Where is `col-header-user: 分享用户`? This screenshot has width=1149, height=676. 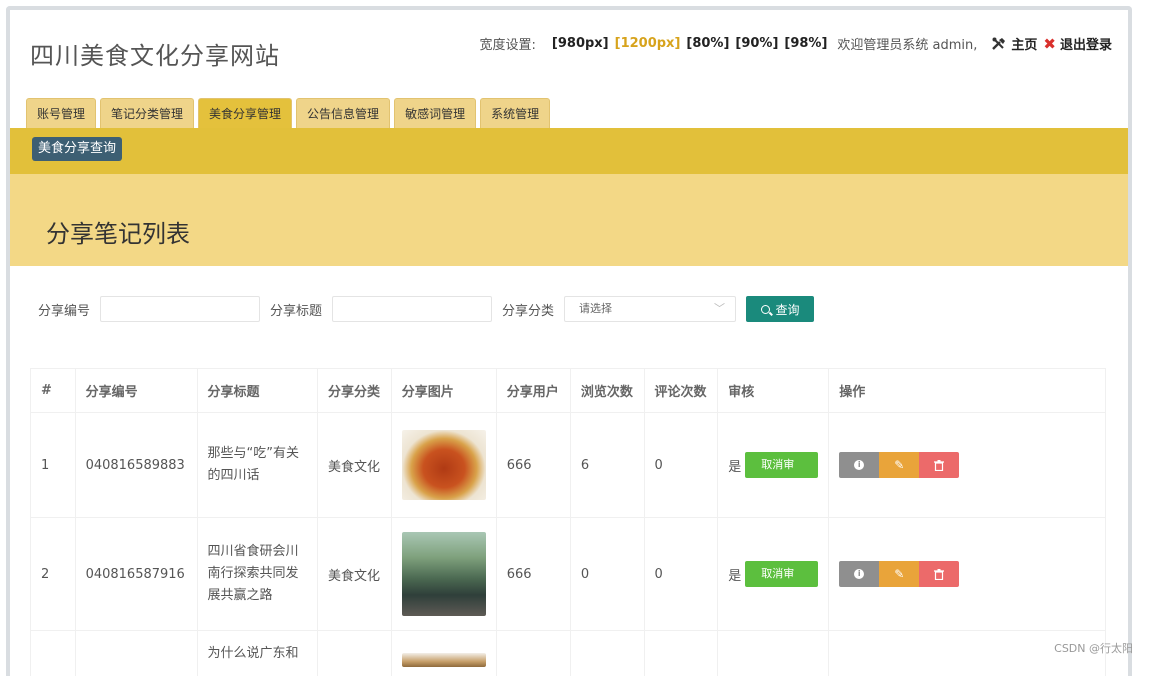
col-header-user: 分享用户 is located at coordinates (533, 390).